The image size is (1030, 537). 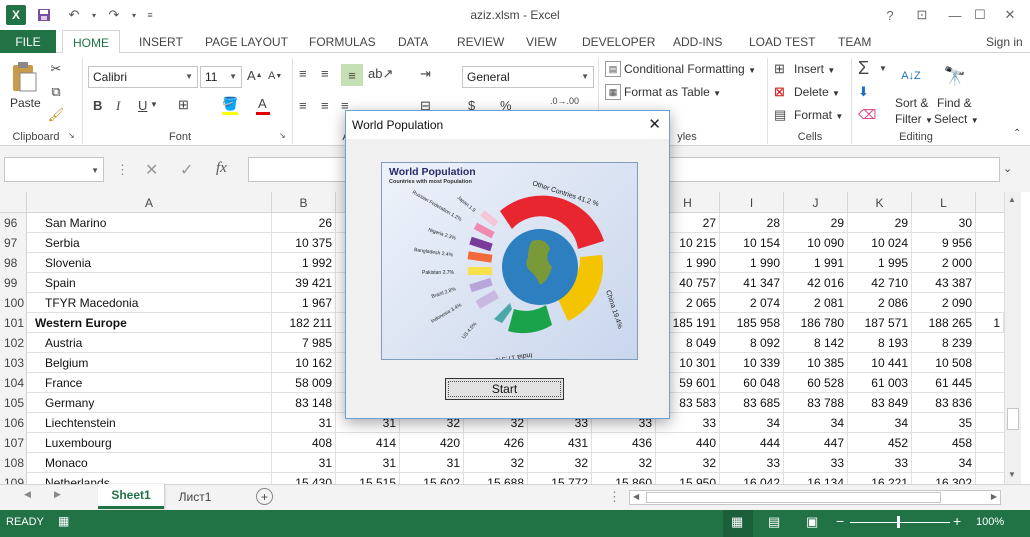 I want to click on sheet-tab: Лист1, so click(x=195, y=496).